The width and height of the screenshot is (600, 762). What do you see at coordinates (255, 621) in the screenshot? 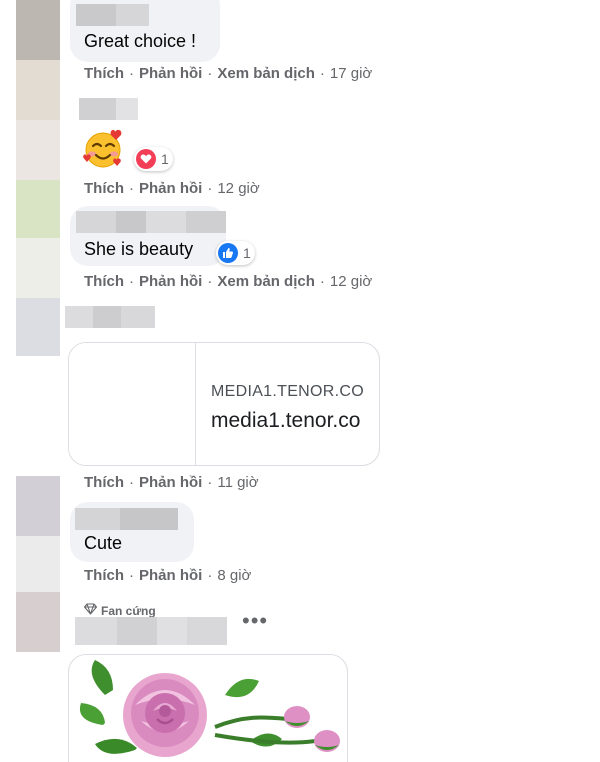
I see `more-options-icon: •••` at bounding box center [255, 621].